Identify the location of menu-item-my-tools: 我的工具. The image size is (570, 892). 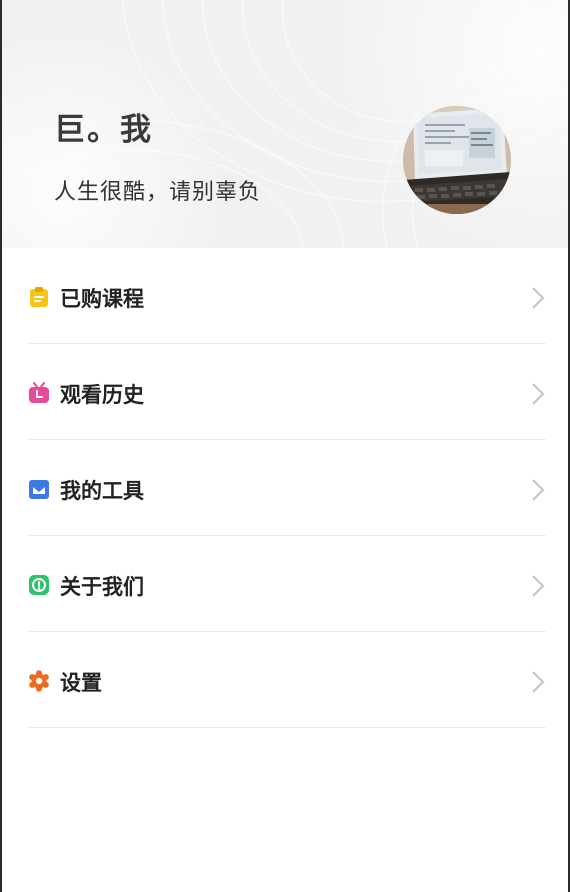
(285, 488).